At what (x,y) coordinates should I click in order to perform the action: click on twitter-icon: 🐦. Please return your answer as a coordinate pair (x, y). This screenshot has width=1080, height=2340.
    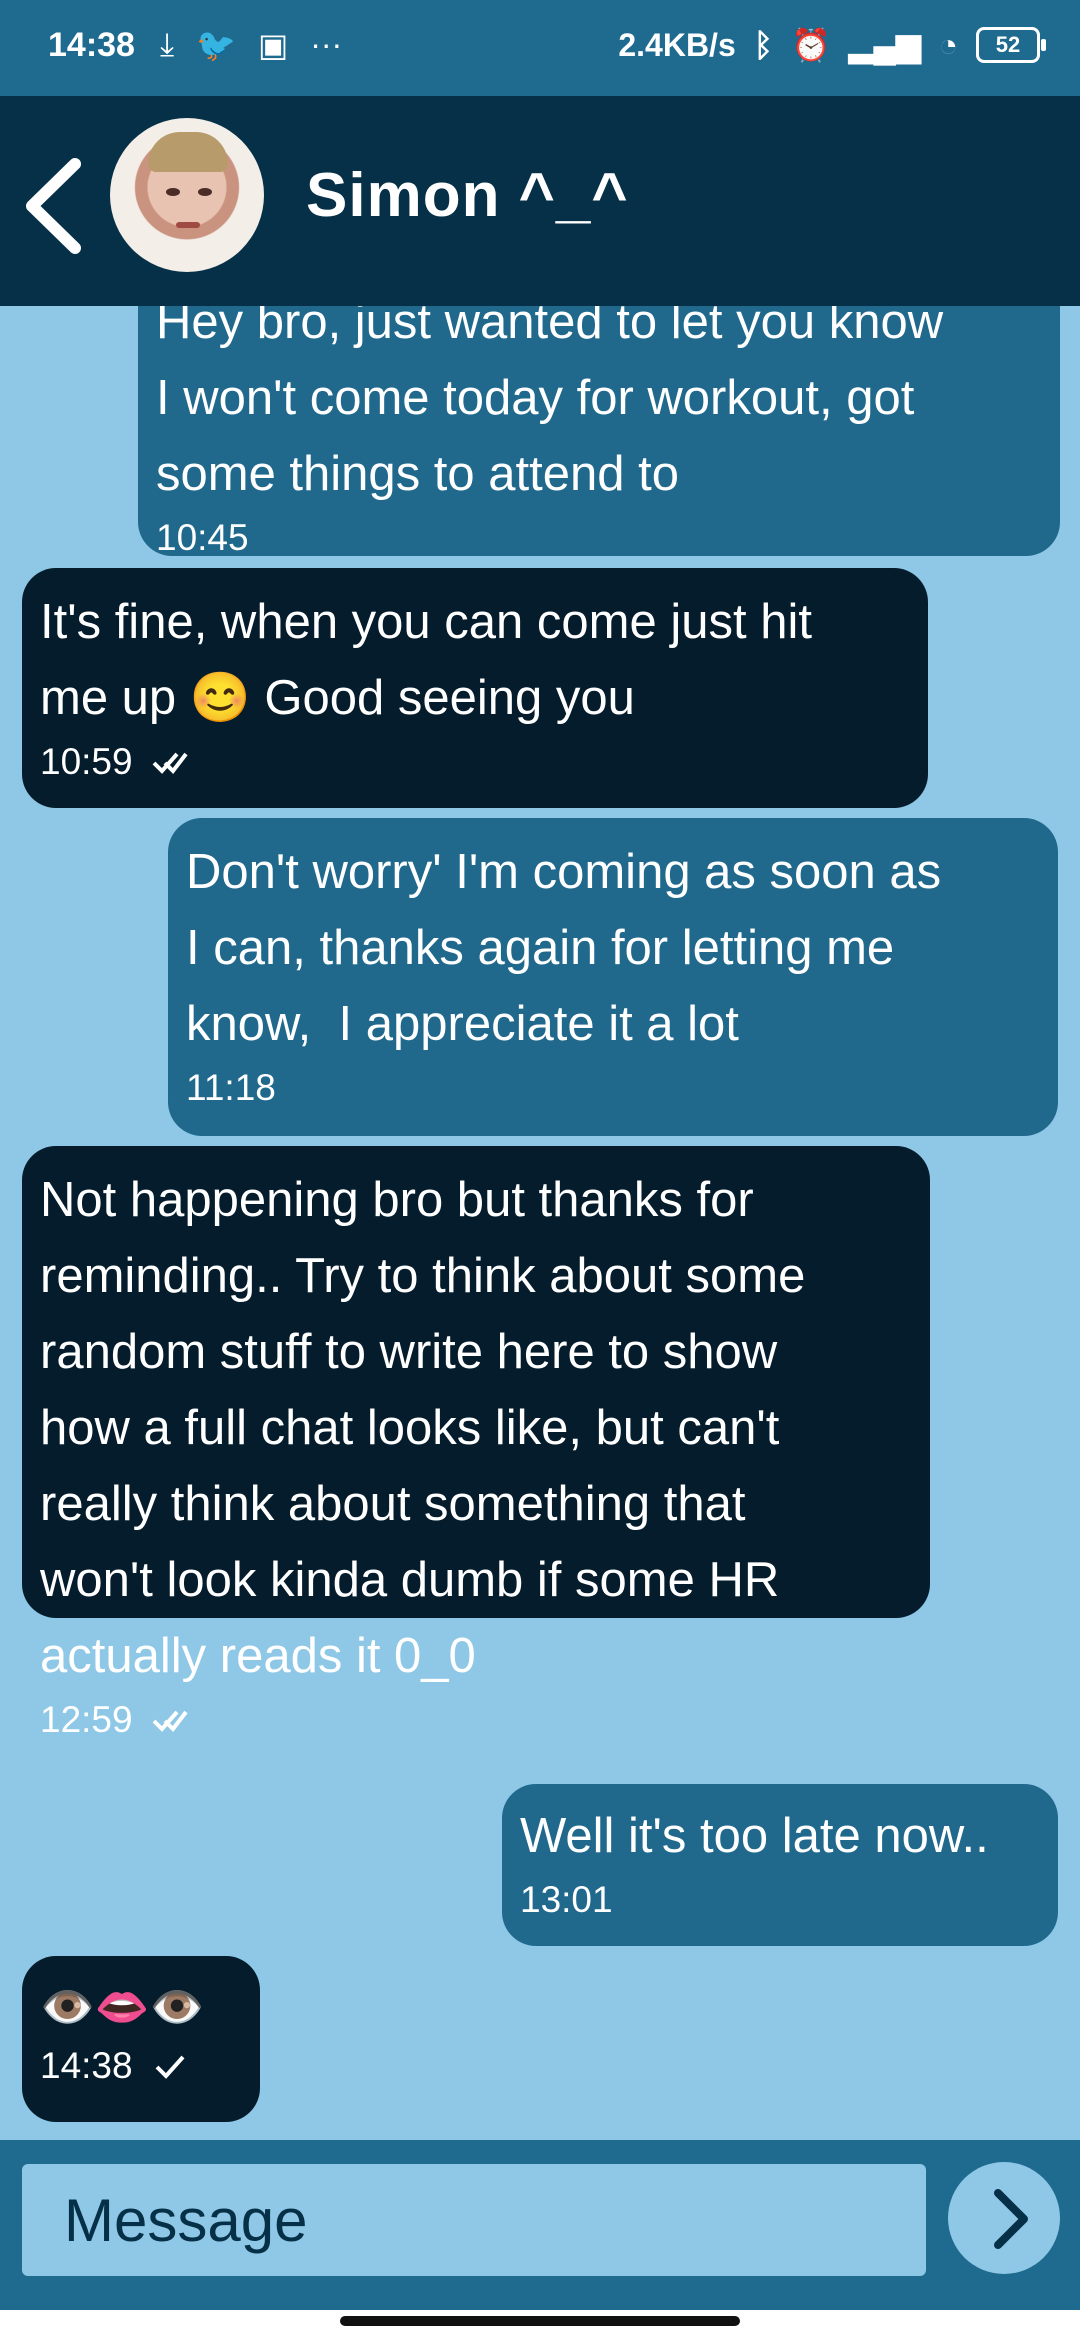
    Looking at the image, I should click on (216, 45).